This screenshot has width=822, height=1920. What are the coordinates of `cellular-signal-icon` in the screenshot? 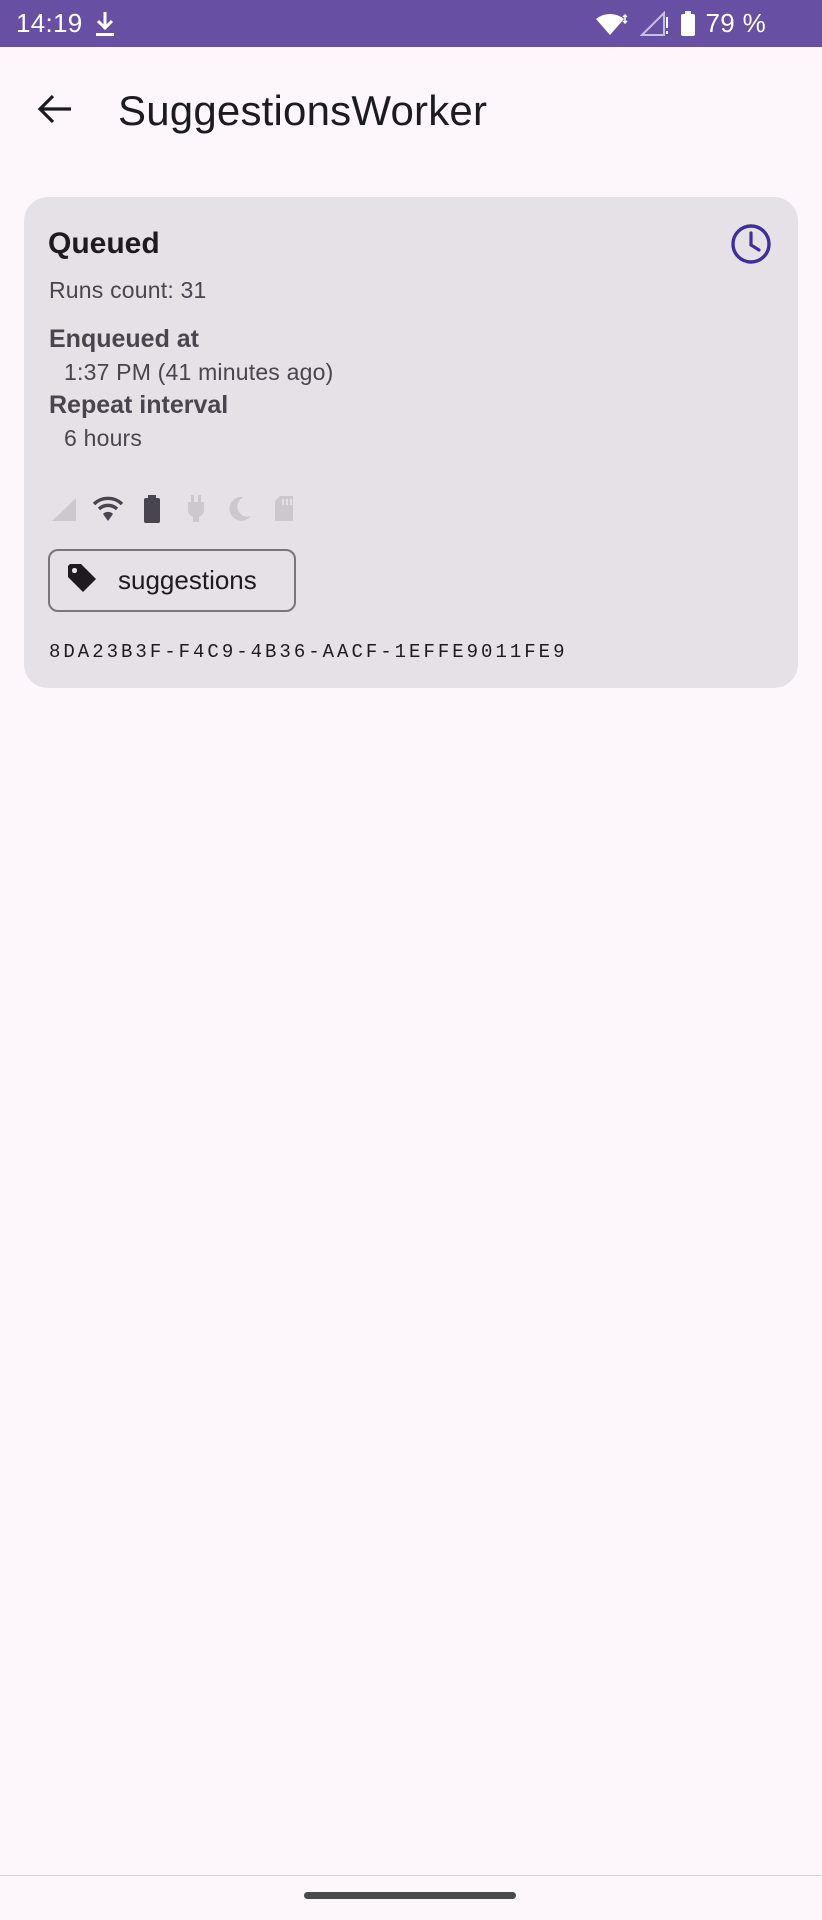 It's located at (654, 23).